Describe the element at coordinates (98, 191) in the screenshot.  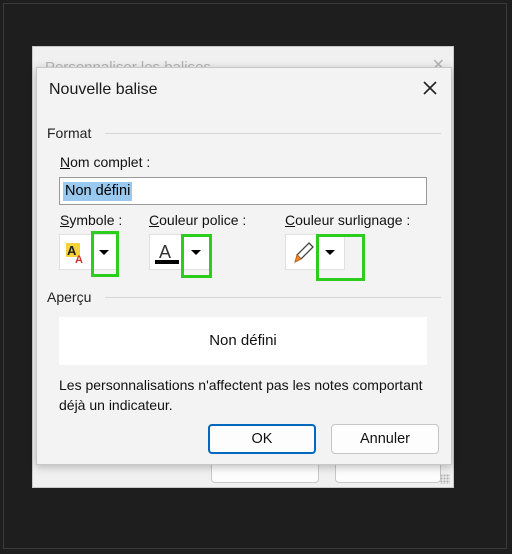
I see `name-field-value: Non défini` at that location.